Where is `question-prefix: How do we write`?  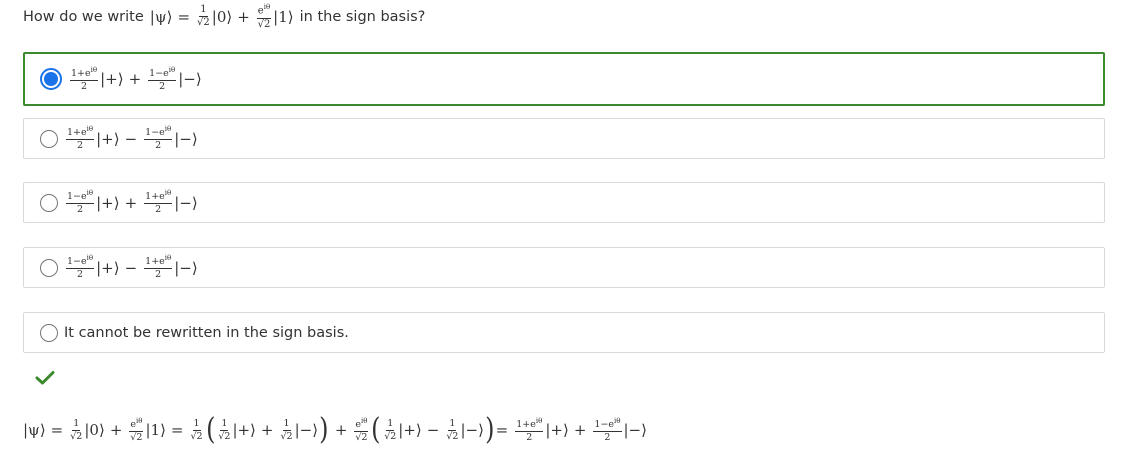 question-prefix: How do we write is located at coordinates (83, 17).